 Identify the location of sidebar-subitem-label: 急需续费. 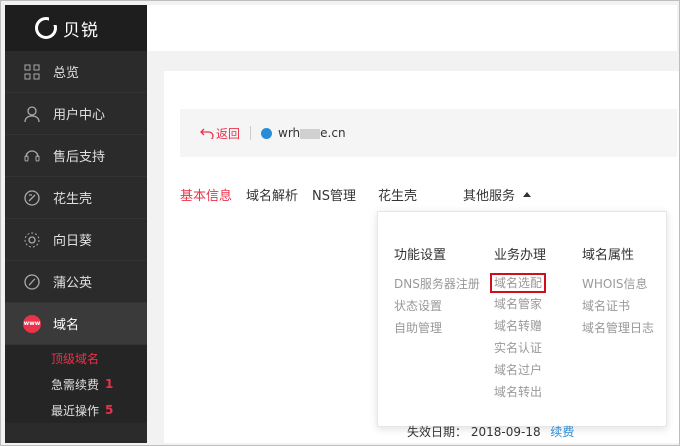
(75, 384).